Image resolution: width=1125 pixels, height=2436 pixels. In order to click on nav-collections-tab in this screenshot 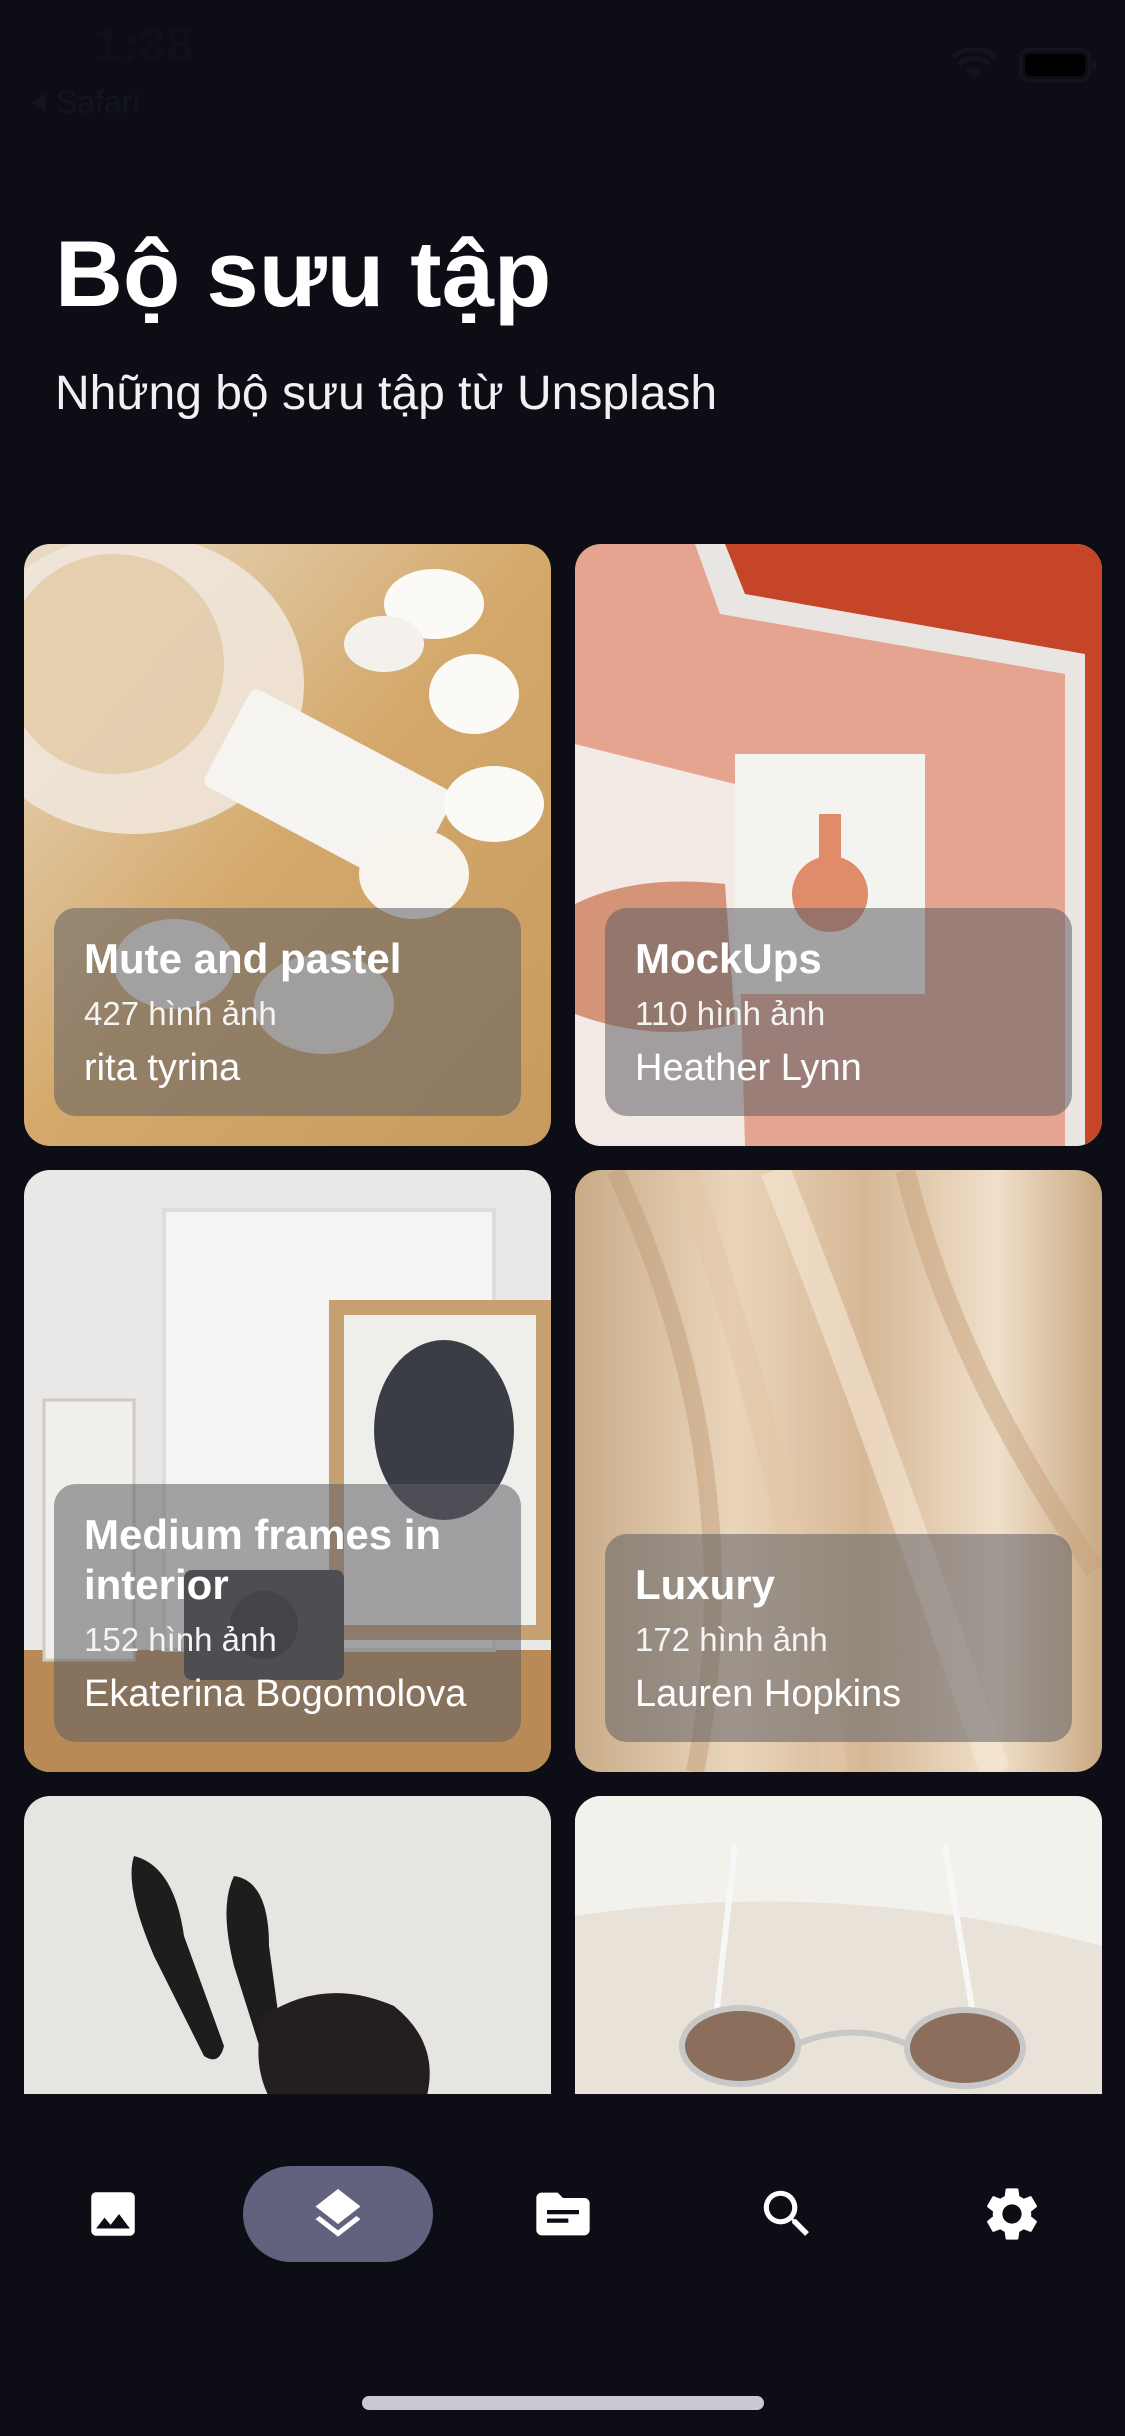, I will do `click(338, 2214)`.